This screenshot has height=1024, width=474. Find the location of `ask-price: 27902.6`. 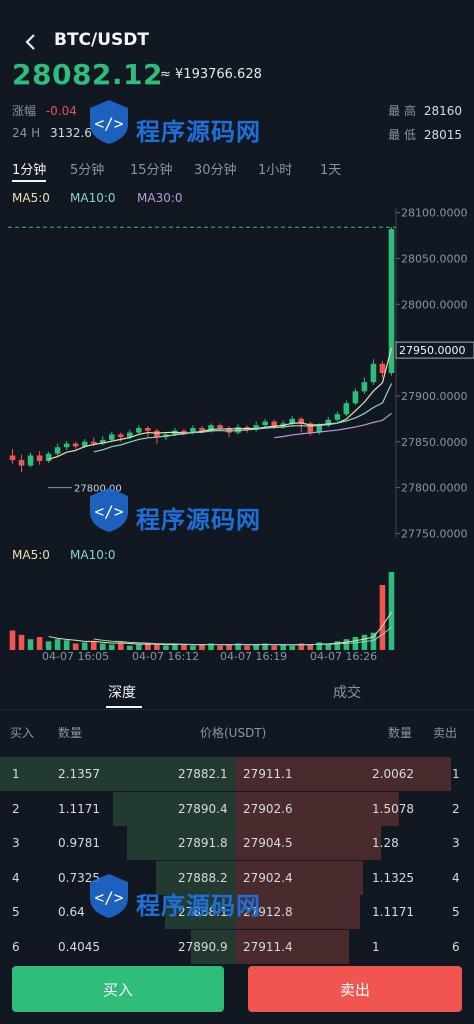

ask-price: 27902.6 is located at coordinates (268, 808).